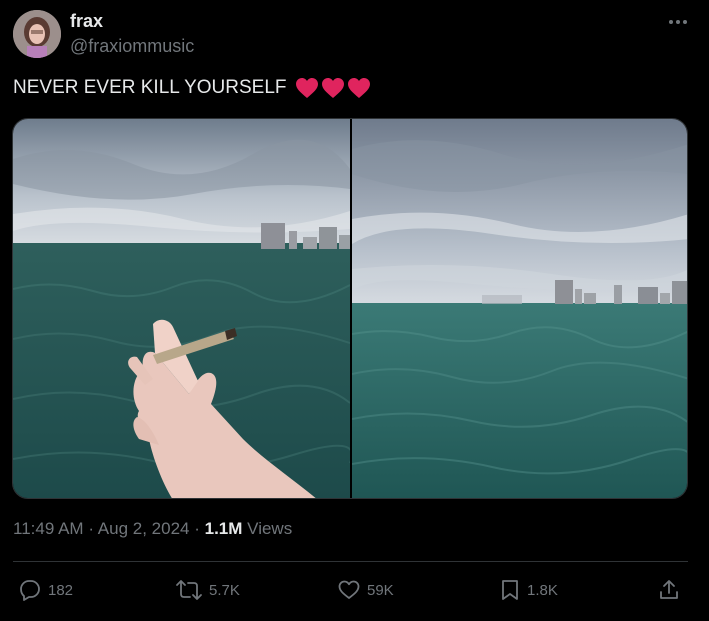  What do you see at coordinates (144, 528) in the screenshot?
I see `tweet-date: Aug 2, 2024` at bounding box center [144, 528].